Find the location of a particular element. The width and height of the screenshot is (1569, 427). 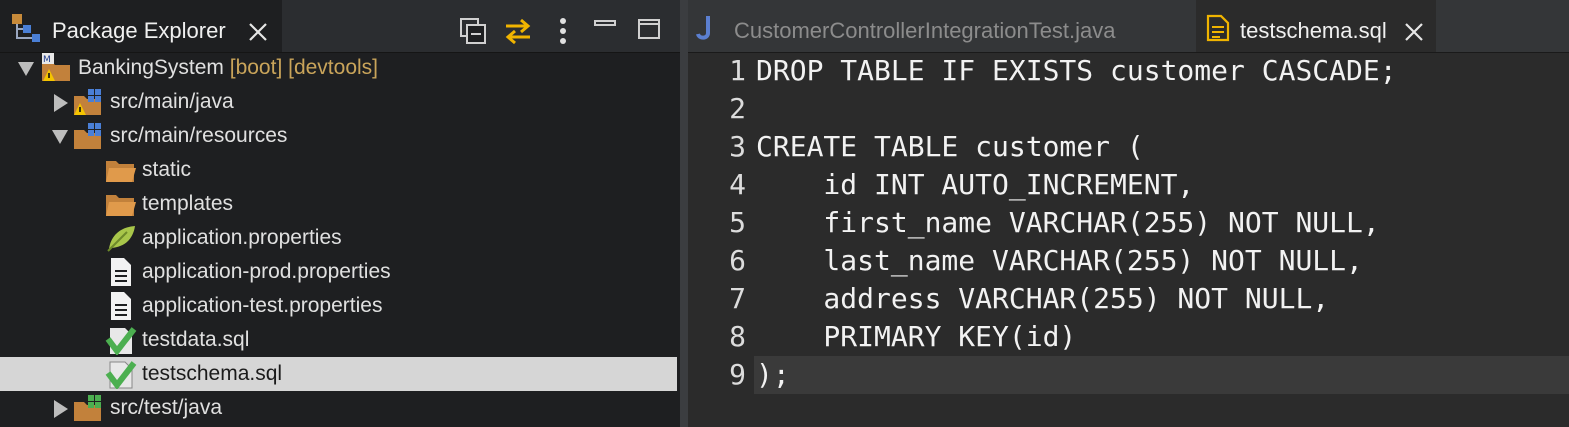

explorer-title: Package Explorer is located at coordinates (139, 30).